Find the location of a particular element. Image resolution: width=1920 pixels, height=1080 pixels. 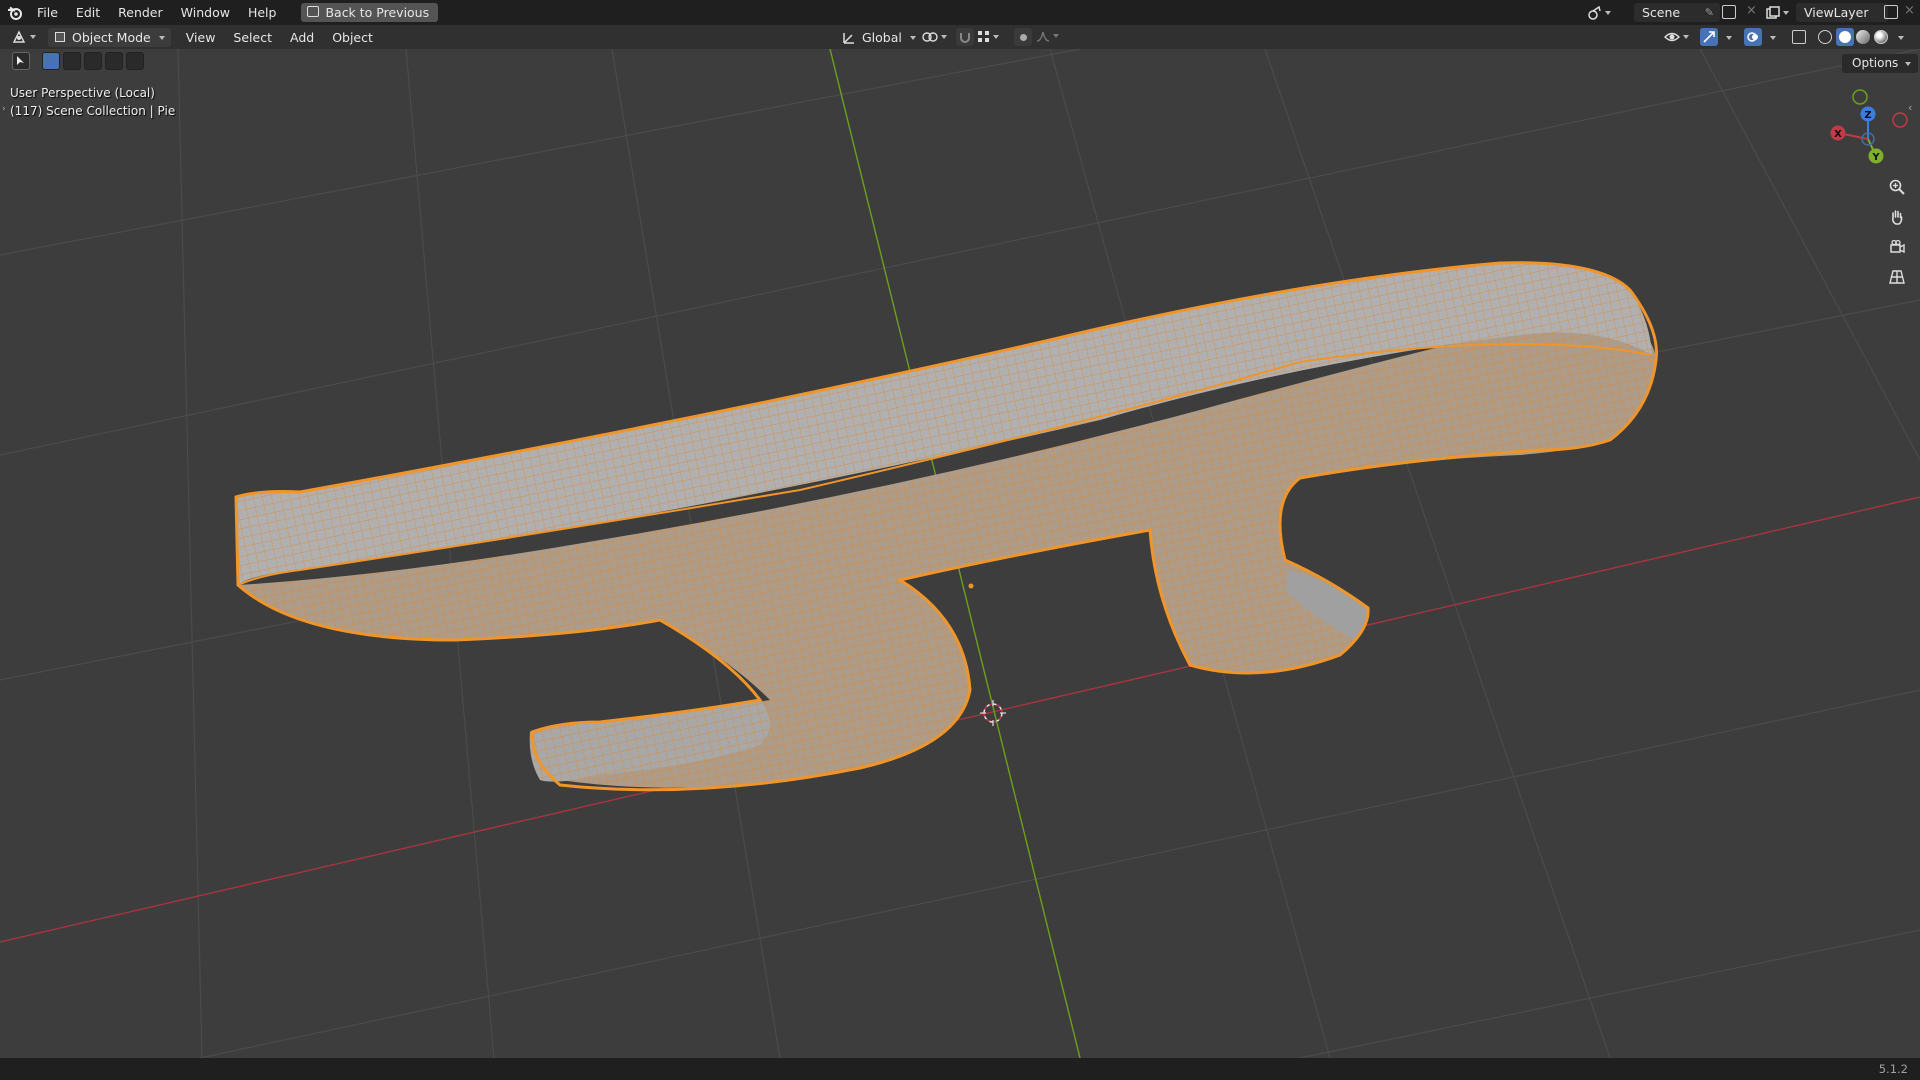

scene-selector: Scene ✎ is located at coordinates (1677, 12).